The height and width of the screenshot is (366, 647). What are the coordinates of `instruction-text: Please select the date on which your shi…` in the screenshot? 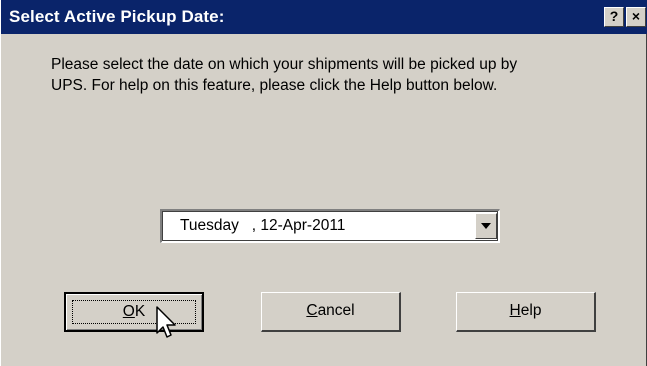 It's located at (284, 75).